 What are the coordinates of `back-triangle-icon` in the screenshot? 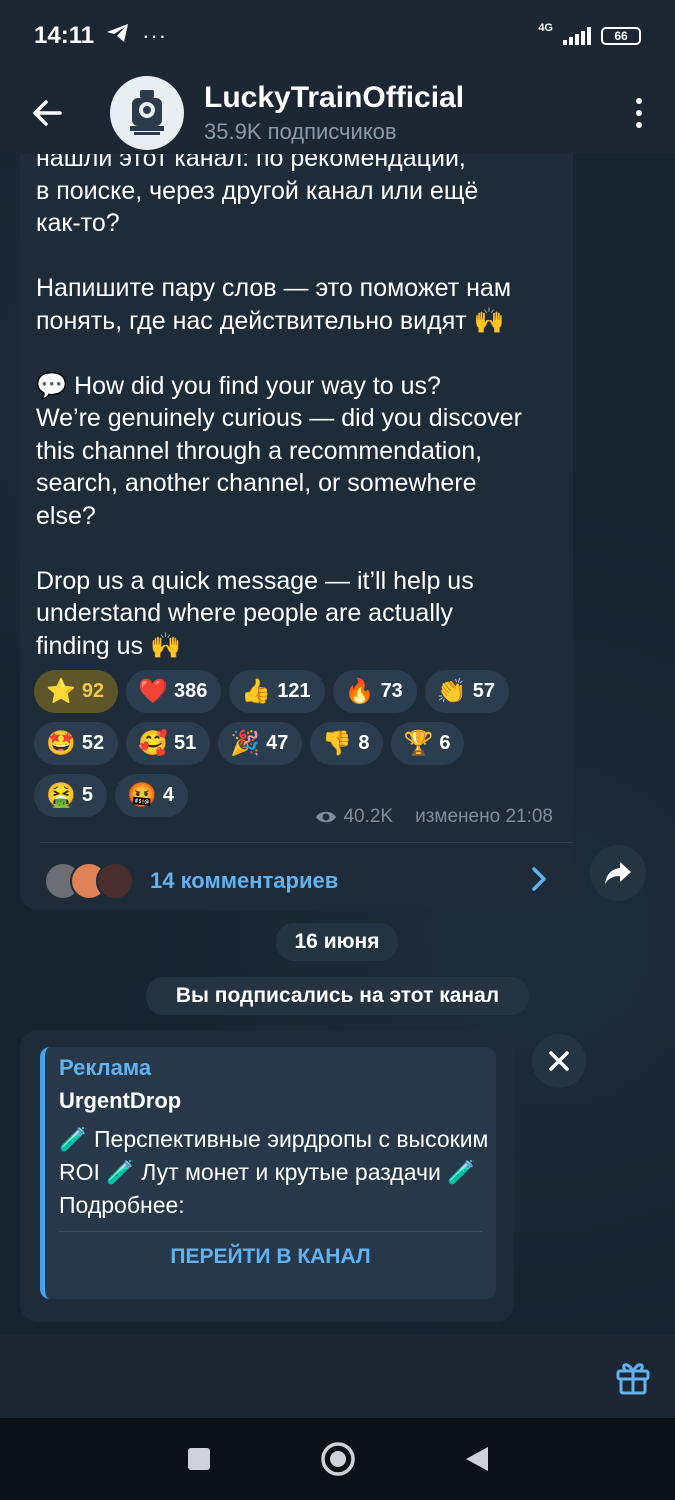 It's located at (477, 1459).